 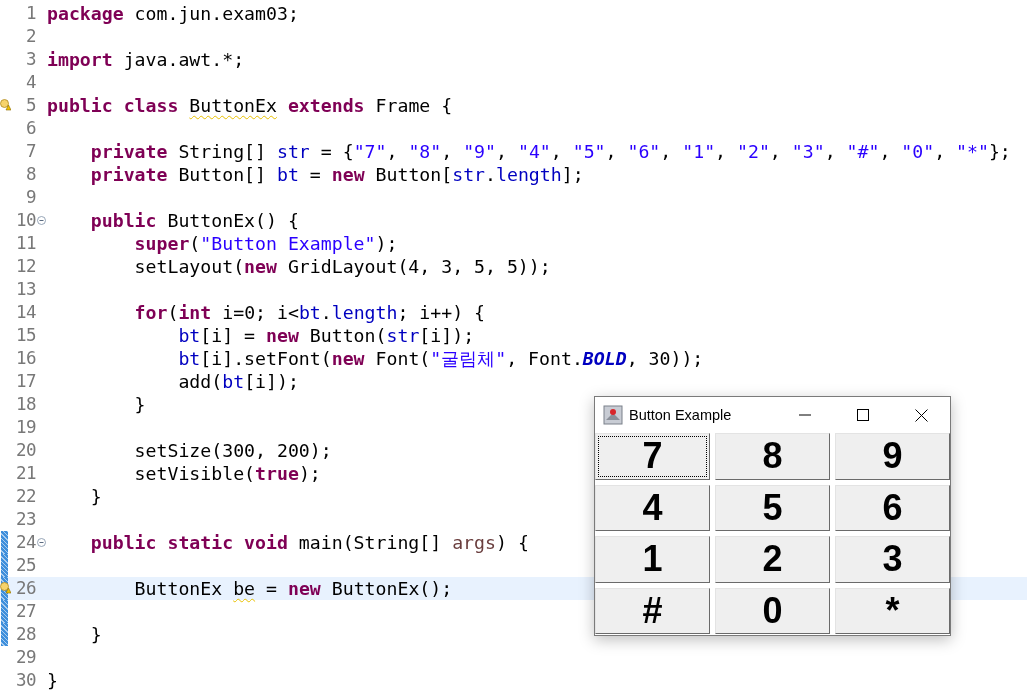 I want to click on line-number: 10, so click(x=25, y=220).